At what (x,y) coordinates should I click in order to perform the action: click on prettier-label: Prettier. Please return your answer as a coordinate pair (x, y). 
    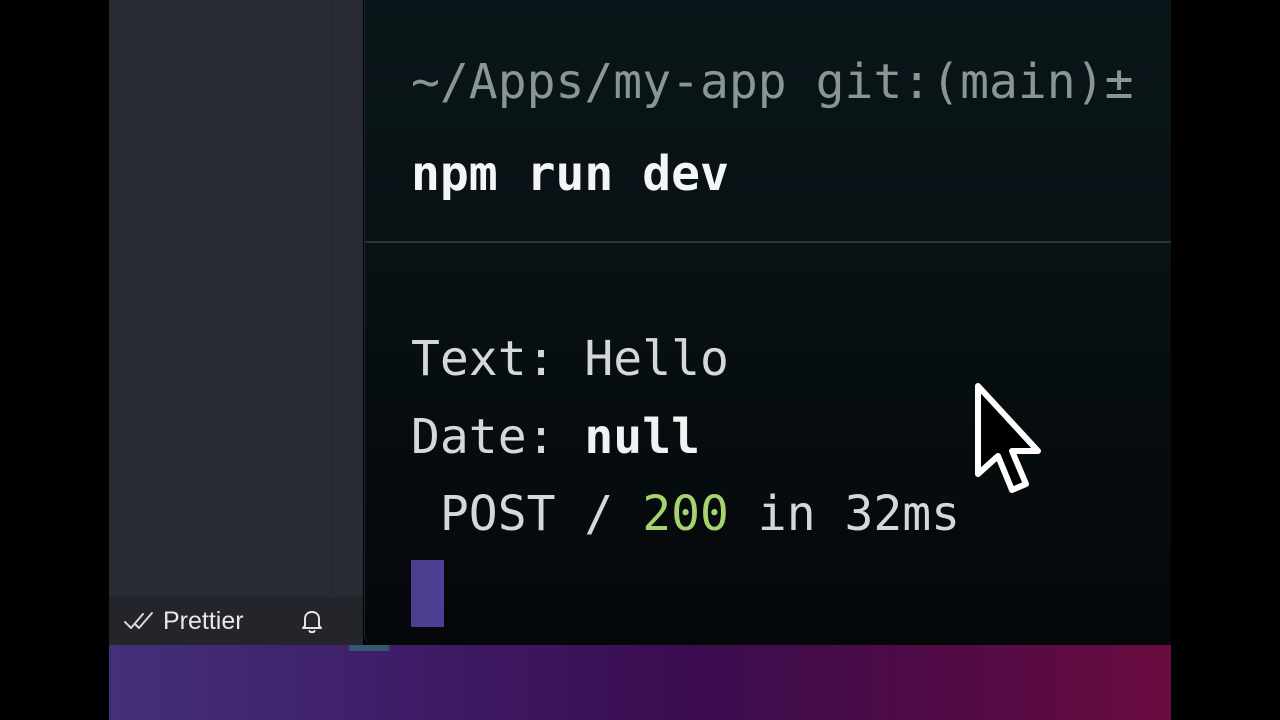
    Looking at the image, I should click on (203, 620).